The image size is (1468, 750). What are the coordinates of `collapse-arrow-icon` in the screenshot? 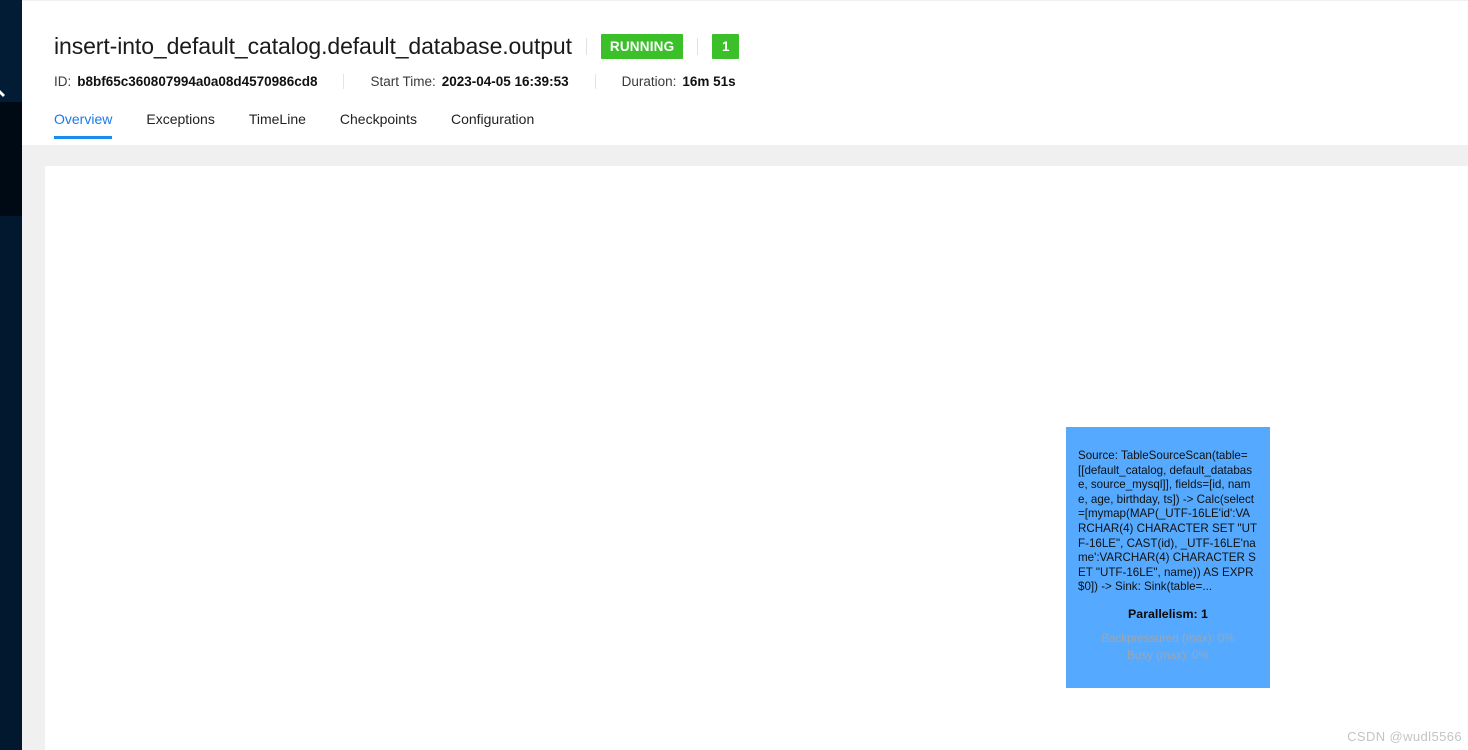 It's located at (5, 93).